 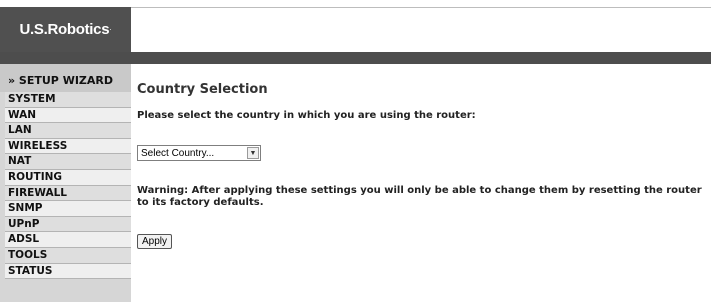 I want to click on brand-mark: ·, so click(x=110, y=29).